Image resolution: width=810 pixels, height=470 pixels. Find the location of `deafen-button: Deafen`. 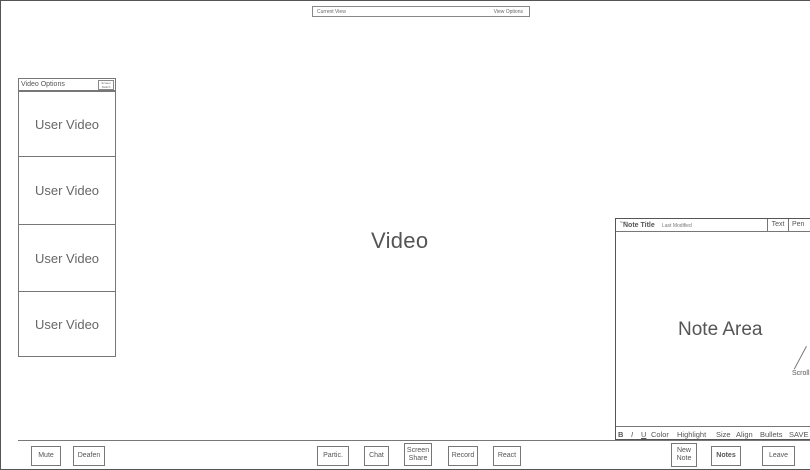

deafen-button: Deafen is located at coordinates (89, 456).